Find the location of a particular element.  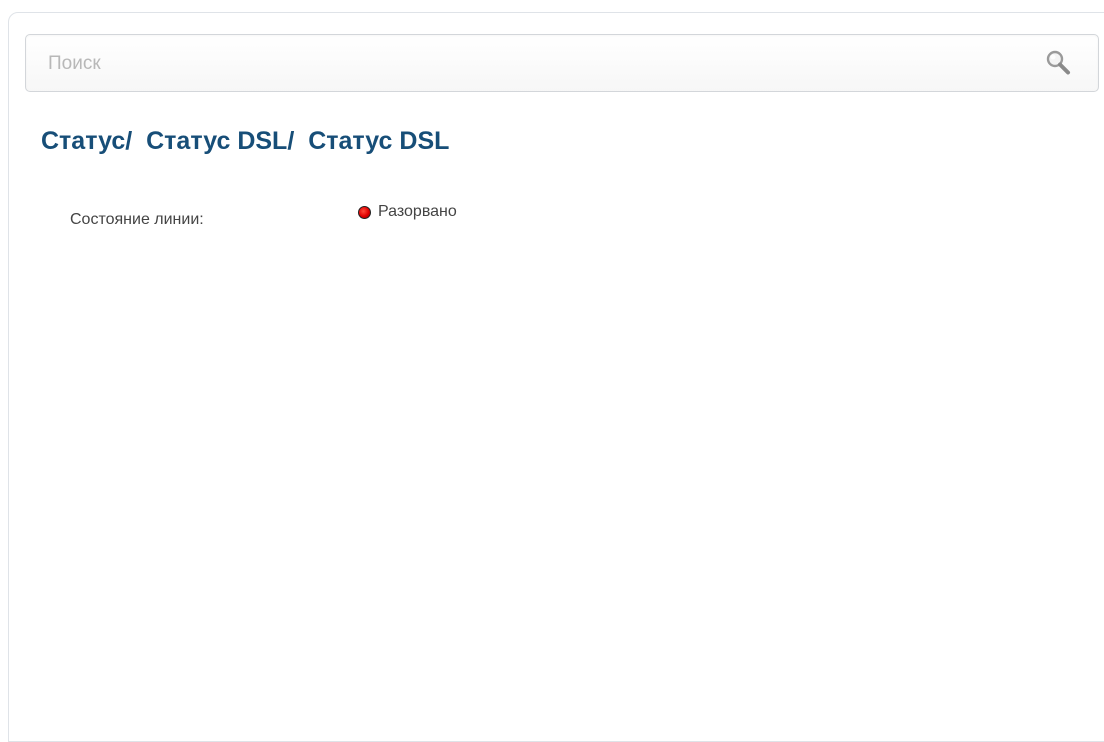

line-state-value: Разорвано is located at coordinates (417, 211).